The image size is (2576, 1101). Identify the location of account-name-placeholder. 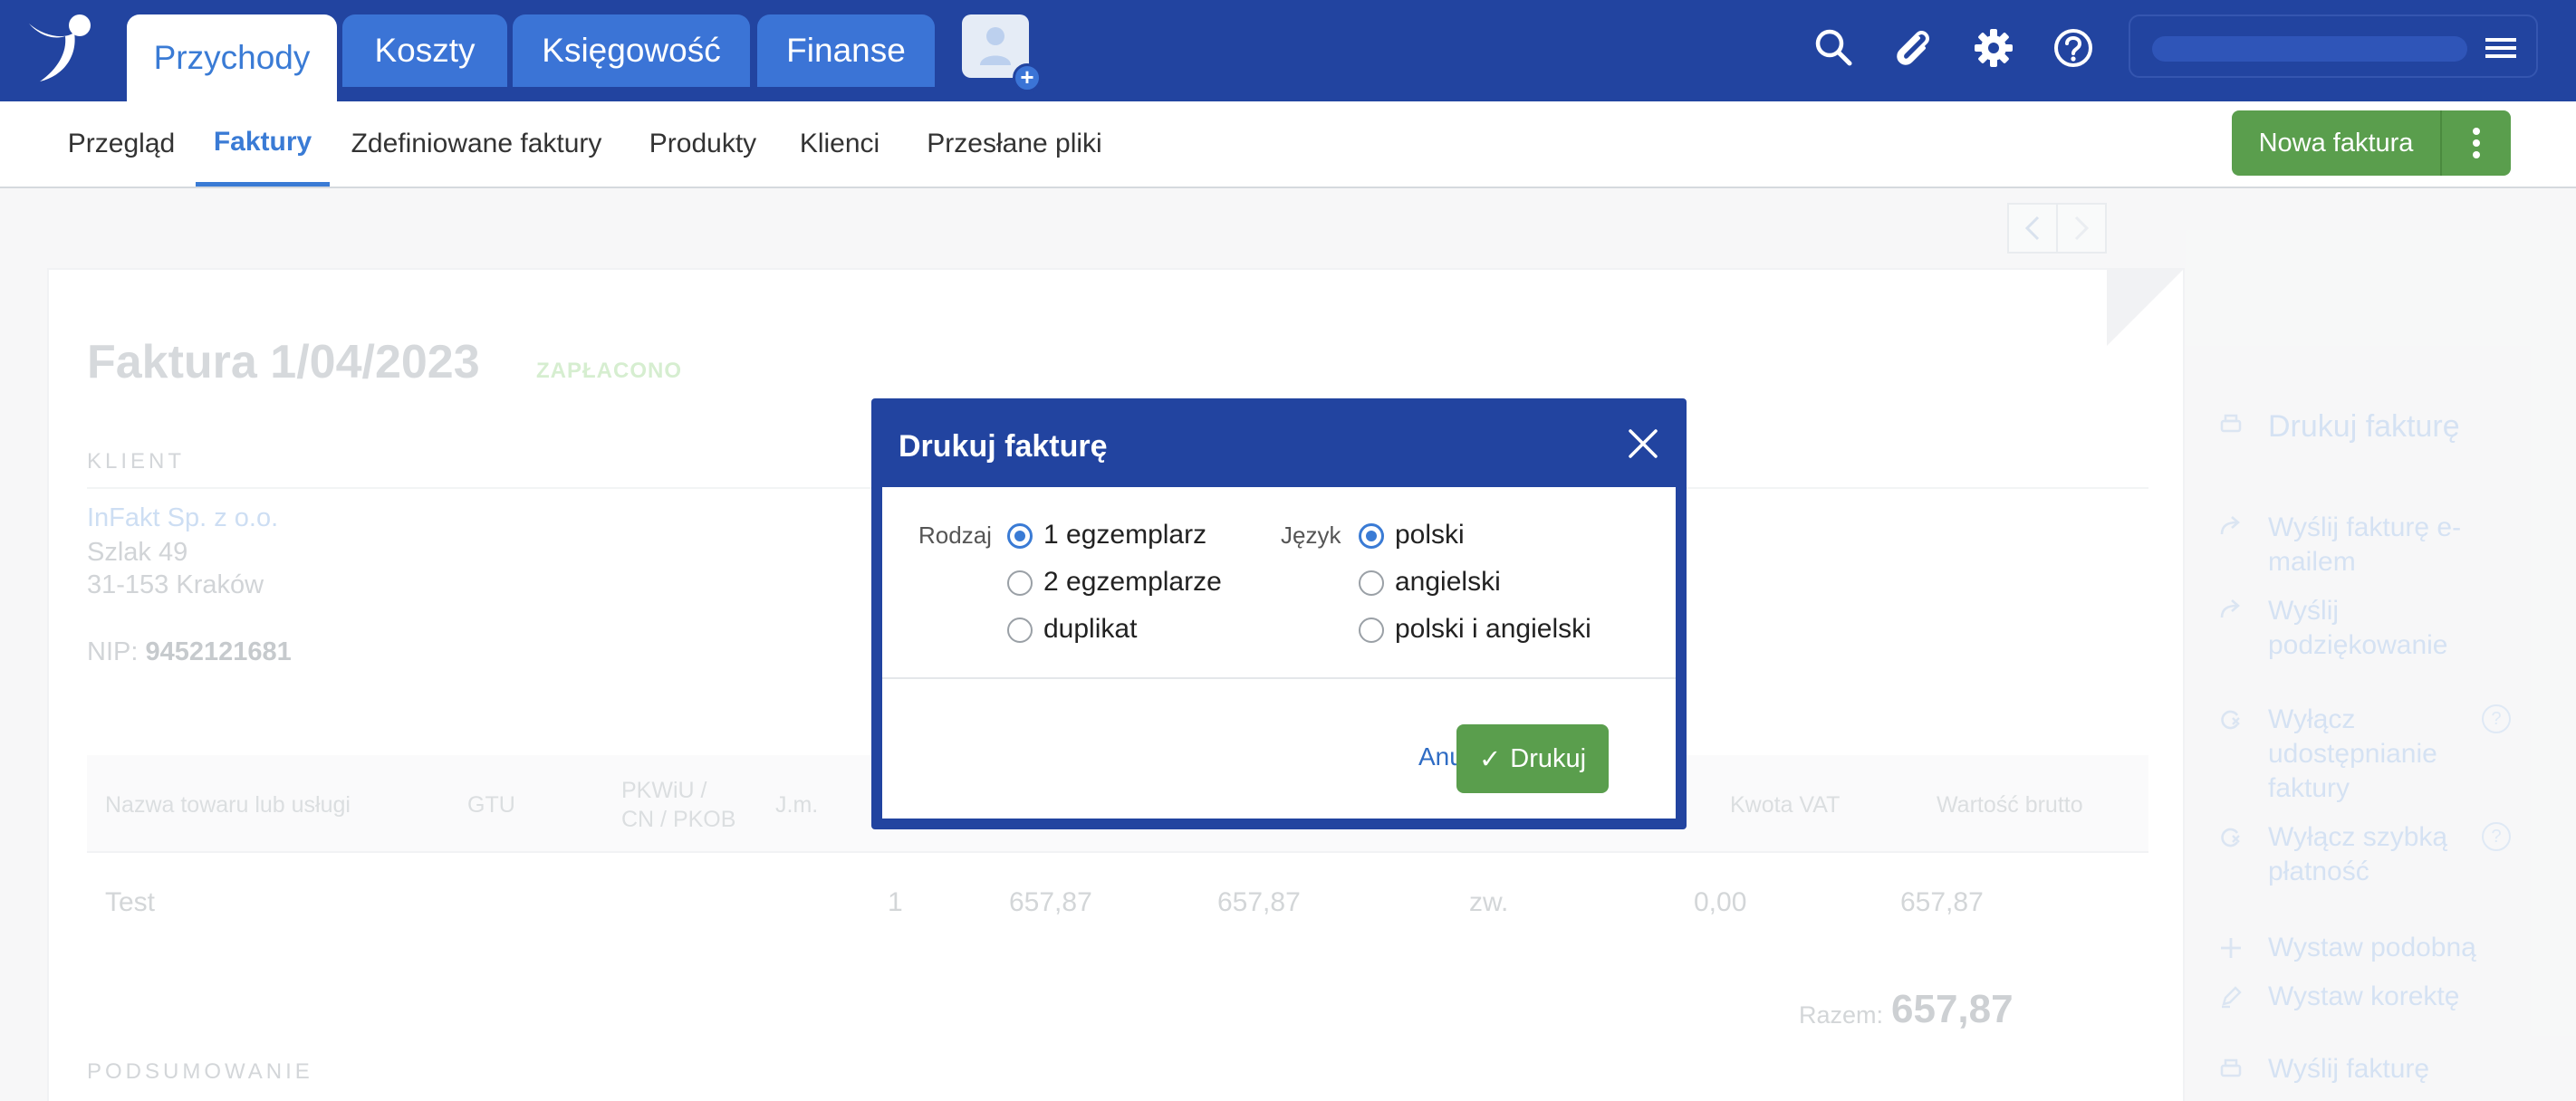
(2309, 49).